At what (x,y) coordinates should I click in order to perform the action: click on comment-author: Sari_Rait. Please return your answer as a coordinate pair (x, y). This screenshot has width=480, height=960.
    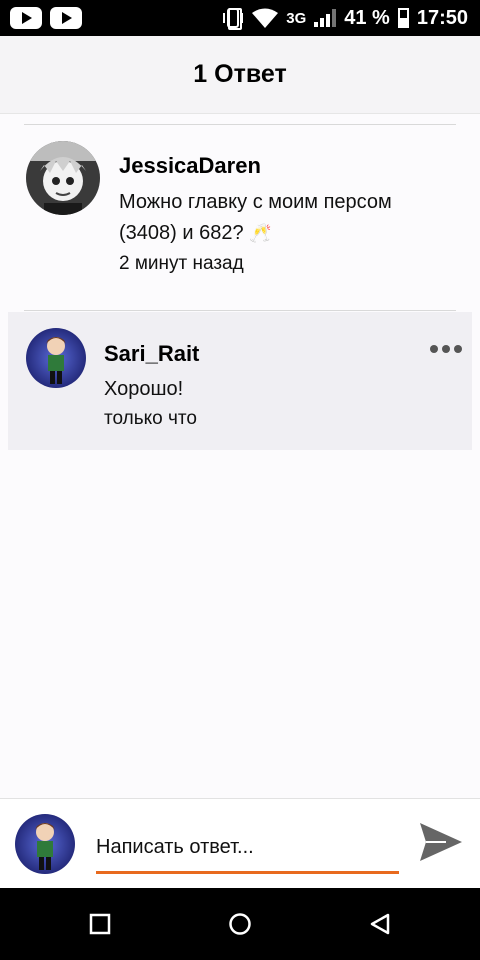
    Looking at the image, I should click on (151, 354).